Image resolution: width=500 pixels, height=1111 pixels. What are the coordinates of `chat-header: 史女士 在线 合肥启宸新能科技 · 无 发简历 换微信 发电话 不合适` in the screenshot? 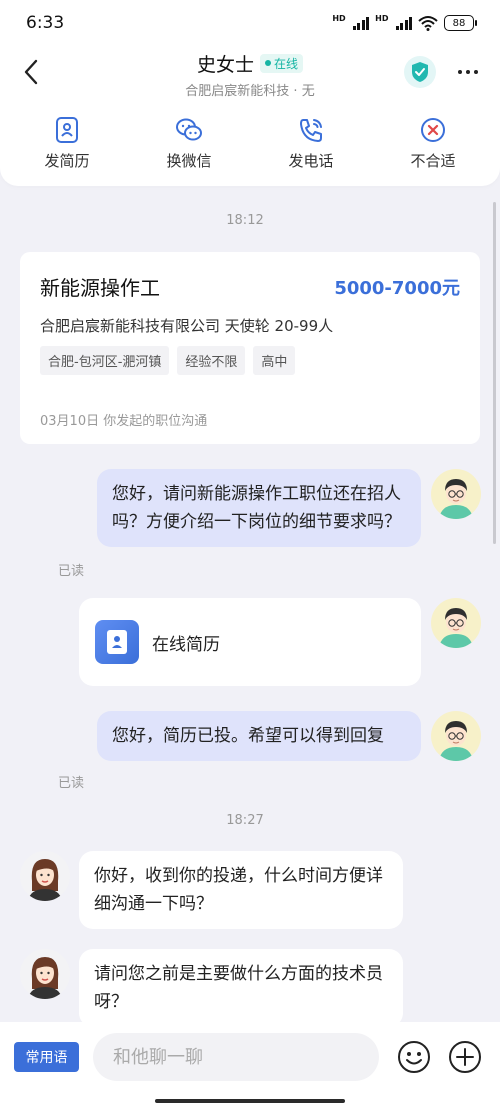 It's located at (250, 116).